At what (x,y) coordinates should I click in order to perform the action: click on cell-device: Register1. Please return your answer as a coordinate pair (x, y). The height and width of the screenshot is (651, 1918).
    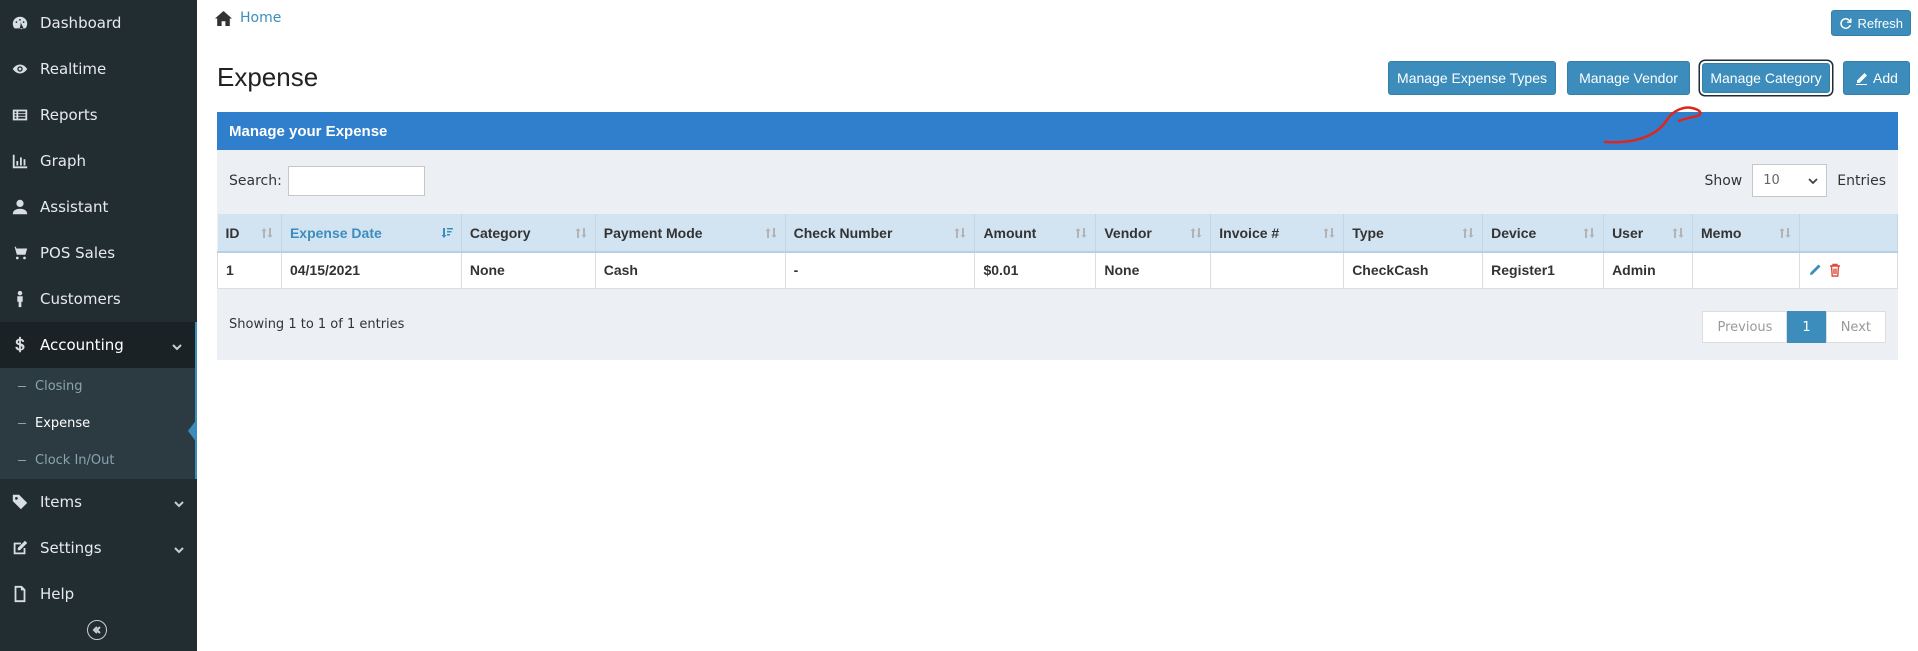
    Looking at the image, I should click on (1543, 270).